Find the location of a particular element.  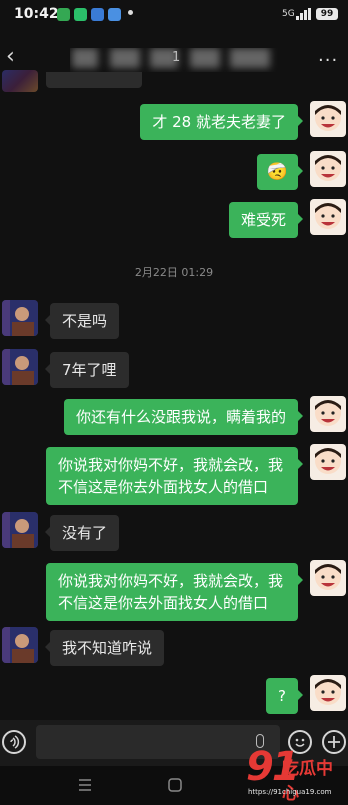

message-bubble-incoming: 7年了哩 is located at coordinates (87, 370).